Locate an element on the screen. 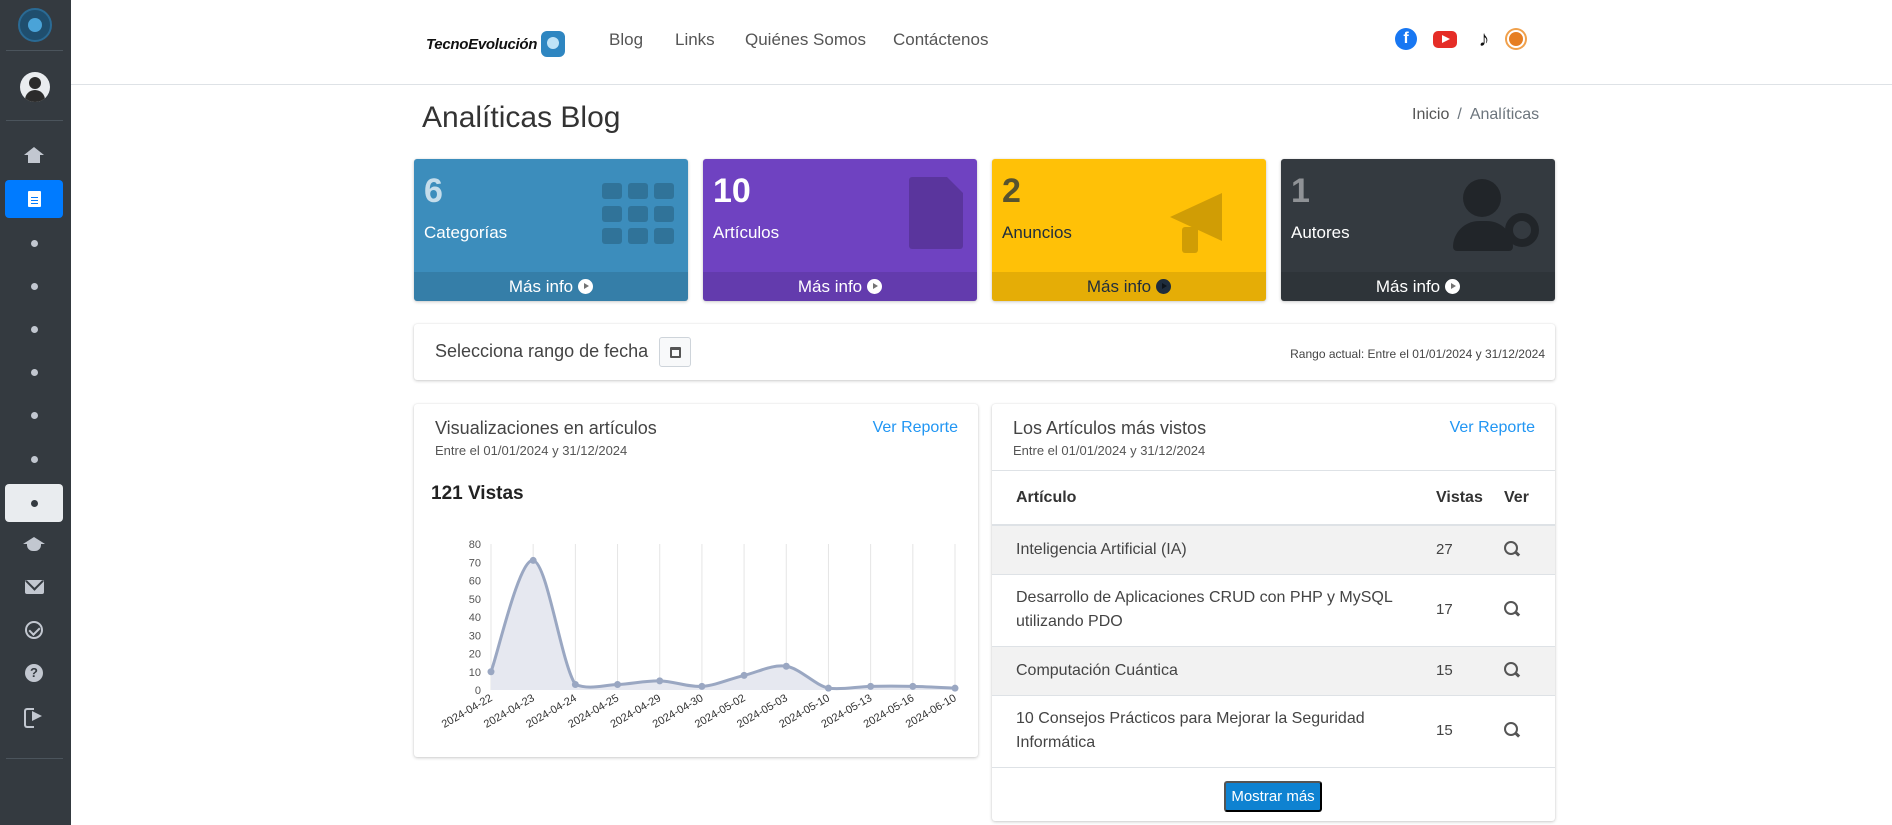 The image size is (1892, 825). sidebar-item-courses is located at coordinates (34, 545).